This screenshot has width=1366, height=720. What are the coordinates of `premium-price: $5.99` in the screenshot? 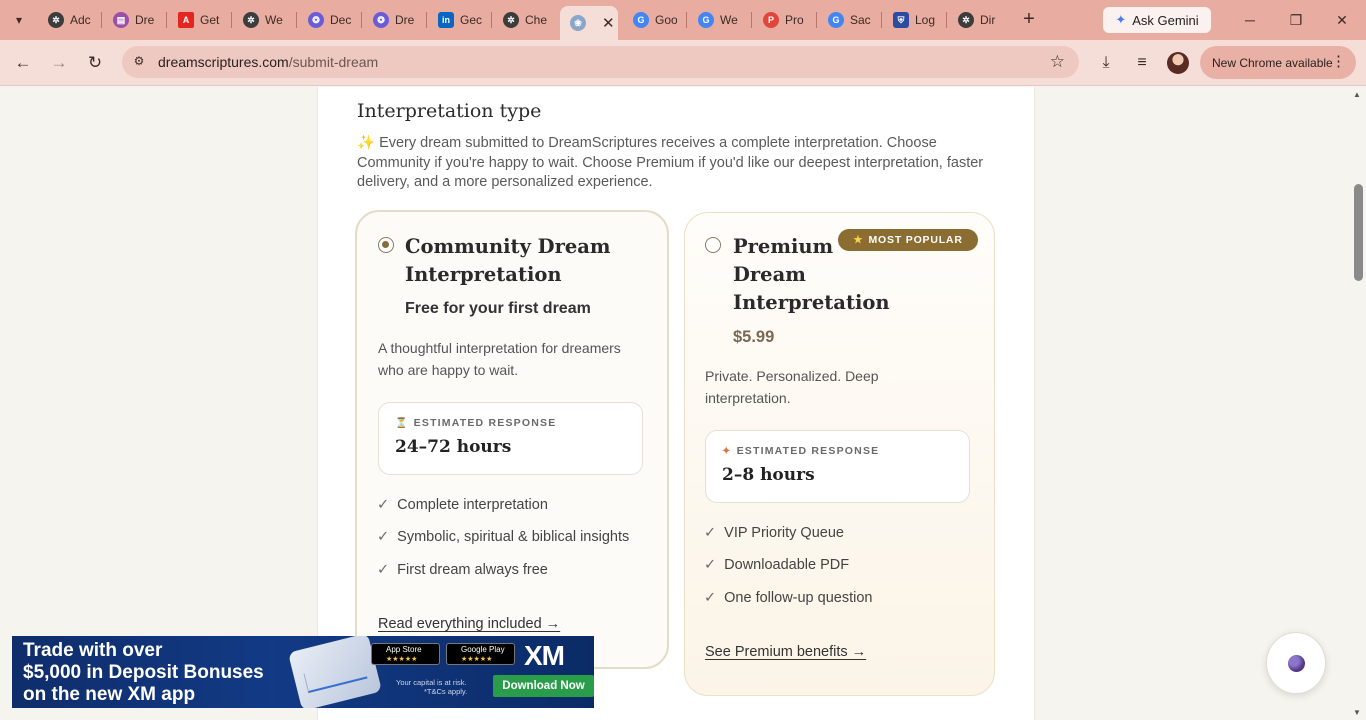 It's located at (754, 337).